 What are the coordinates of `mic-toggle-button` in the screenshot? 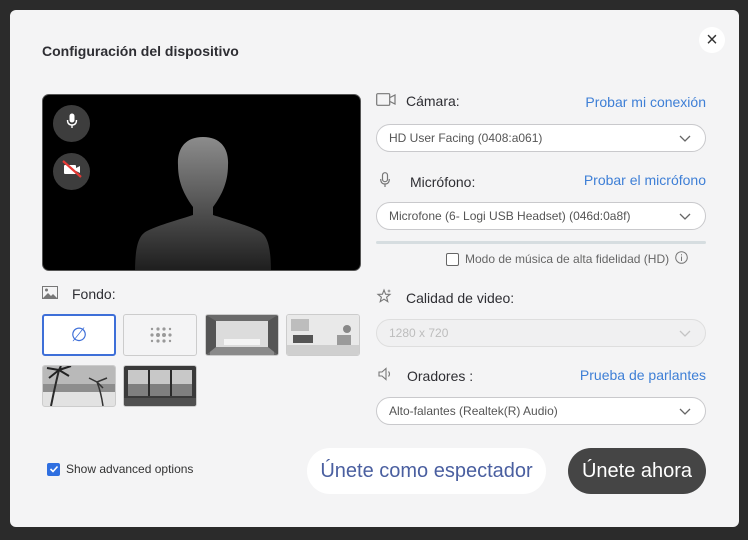 It's located at (71, 123).